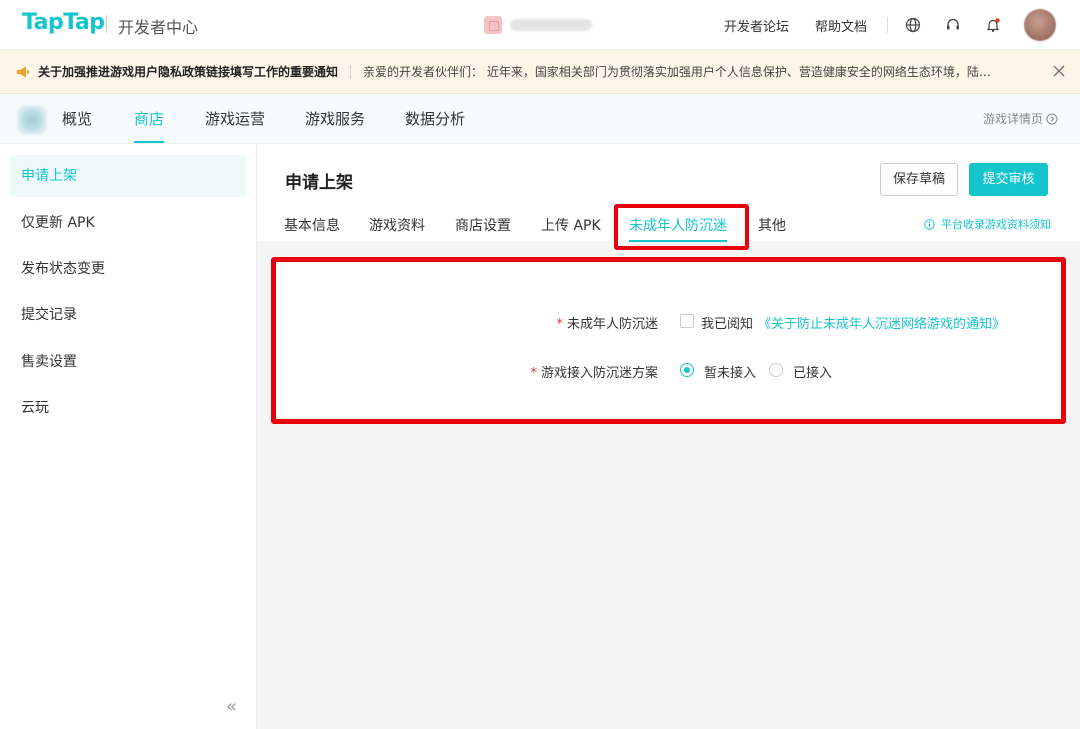  What do you see at coordinates (312, 225) in the screenshot?
I see `tab-basic-info: 基本信息` at bounding box center [312, 225].